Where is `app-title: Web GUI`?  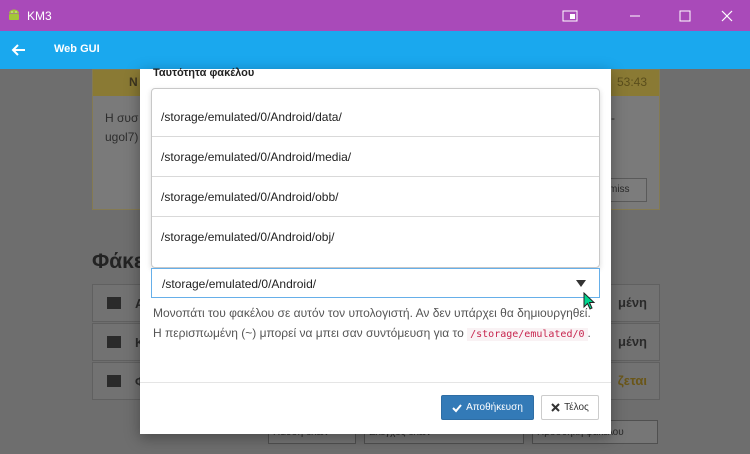 app-title: Web GUI is located at coordinates (77, 49).